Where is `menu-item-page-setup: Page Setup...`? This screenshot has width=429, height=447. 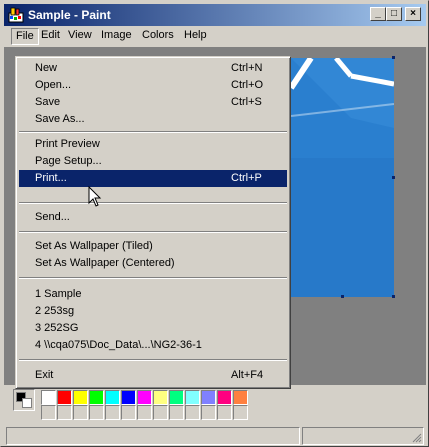 menu-item-page-setup: Page Setup... is located at coordinates (153, 161).